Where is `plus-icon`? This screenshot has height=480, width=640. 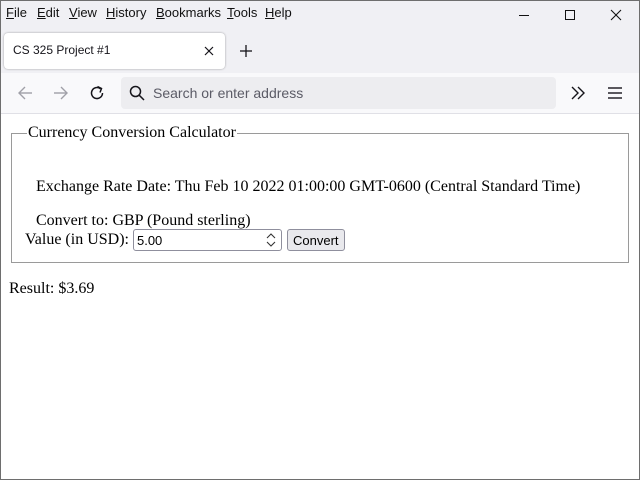
plus-icon is located at coordinates (246, 51).